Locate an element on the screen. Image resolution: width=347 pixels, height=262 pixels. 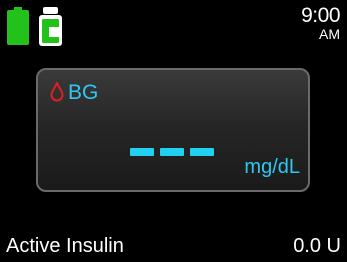
bg-value-placeholder is located at coordinates (172, 152).